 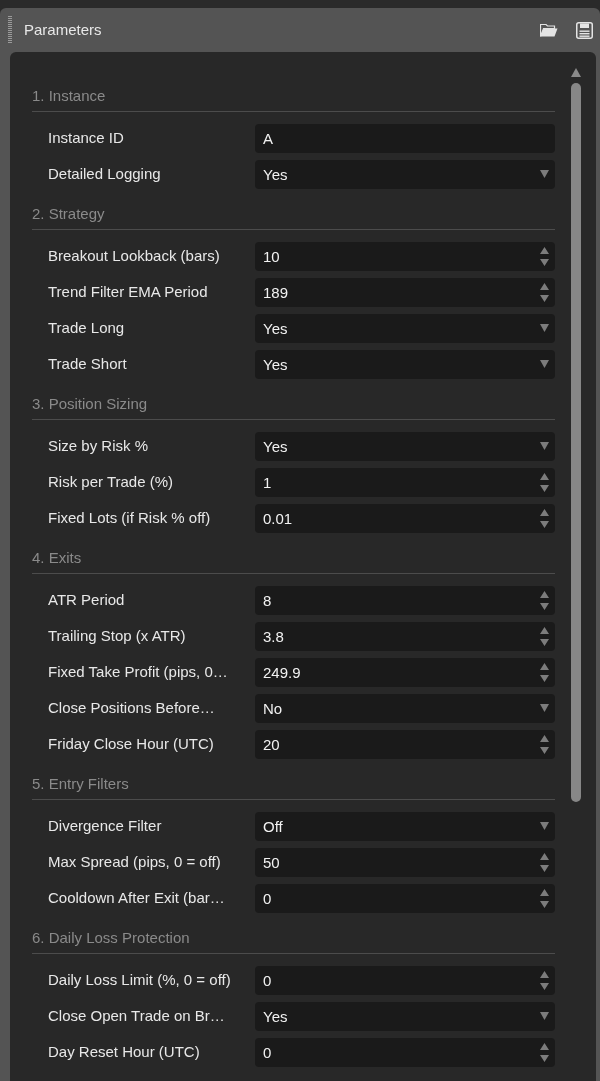 What do you see at coordinates (405, 292) in the screenshot?
I see `number-field: 189` at bounding box center [405, 292].